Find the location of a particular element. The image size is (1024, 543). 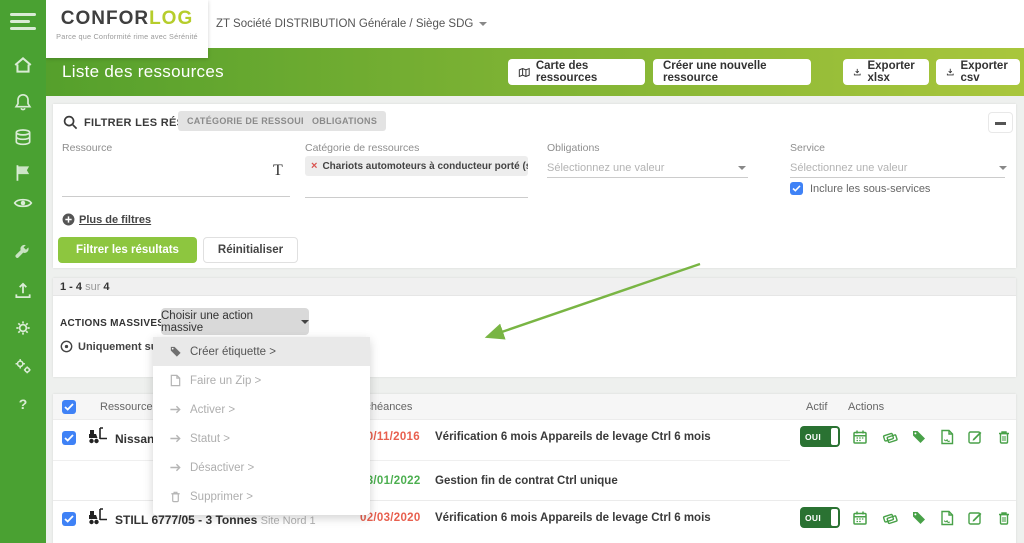

obligations-label: Obligations is located at coordinates (573, 148).